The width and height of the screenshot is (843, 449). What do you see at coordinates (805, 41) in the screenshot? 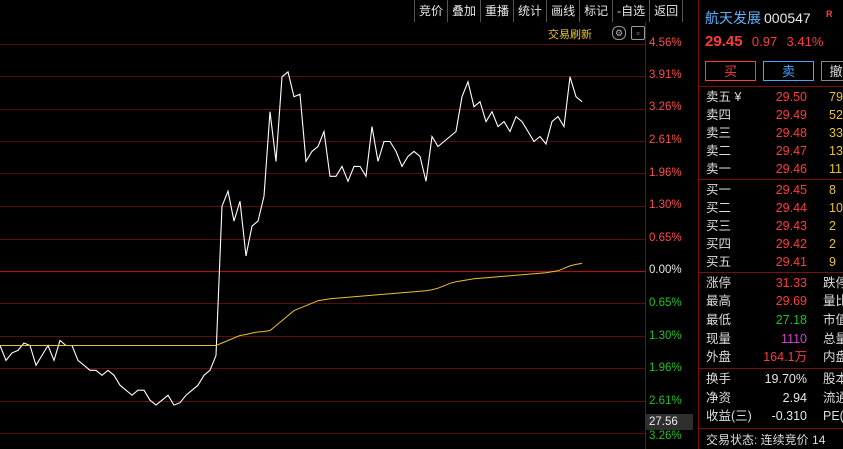
I see `price-change-pct: 3.41%` at bounding box center [805, 41].